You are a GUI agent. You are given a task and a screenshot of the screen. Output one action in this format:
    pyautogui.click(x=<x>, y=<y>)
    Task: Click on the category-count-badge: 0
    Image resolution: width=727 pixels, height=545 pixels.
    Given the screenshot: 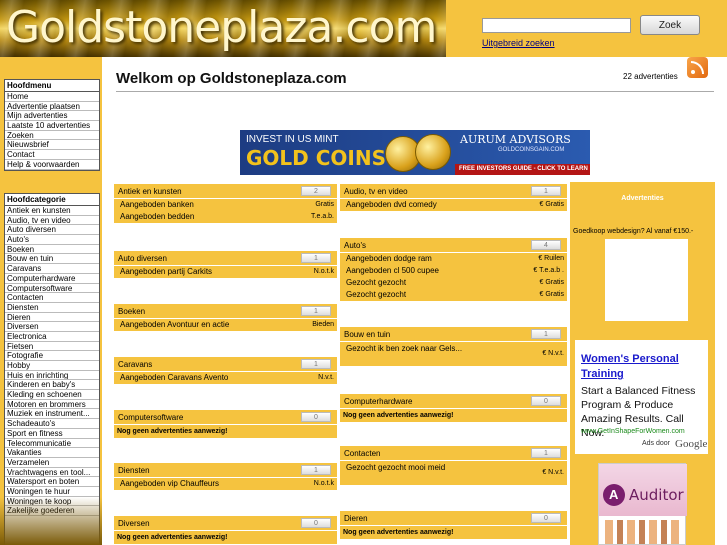 What is the action you would take?
    pyautogui.click(x=546, y=401)
    